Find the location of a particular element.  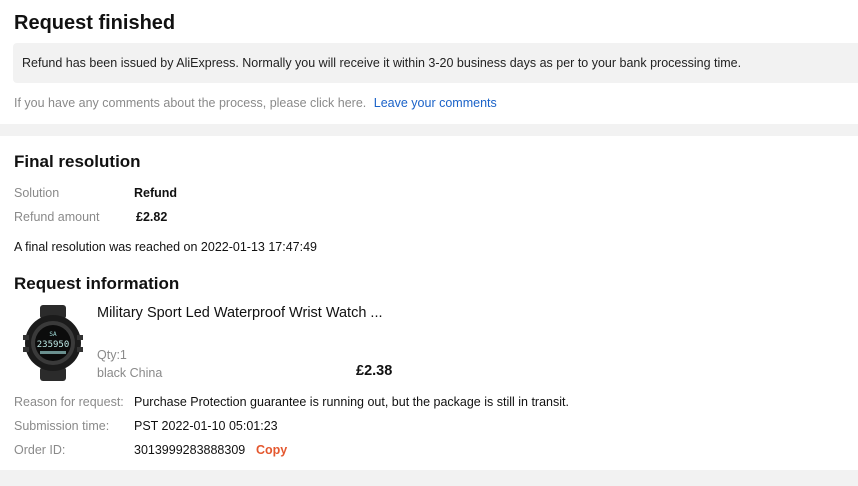

bottom-divider is located at coordinates (429, 478).